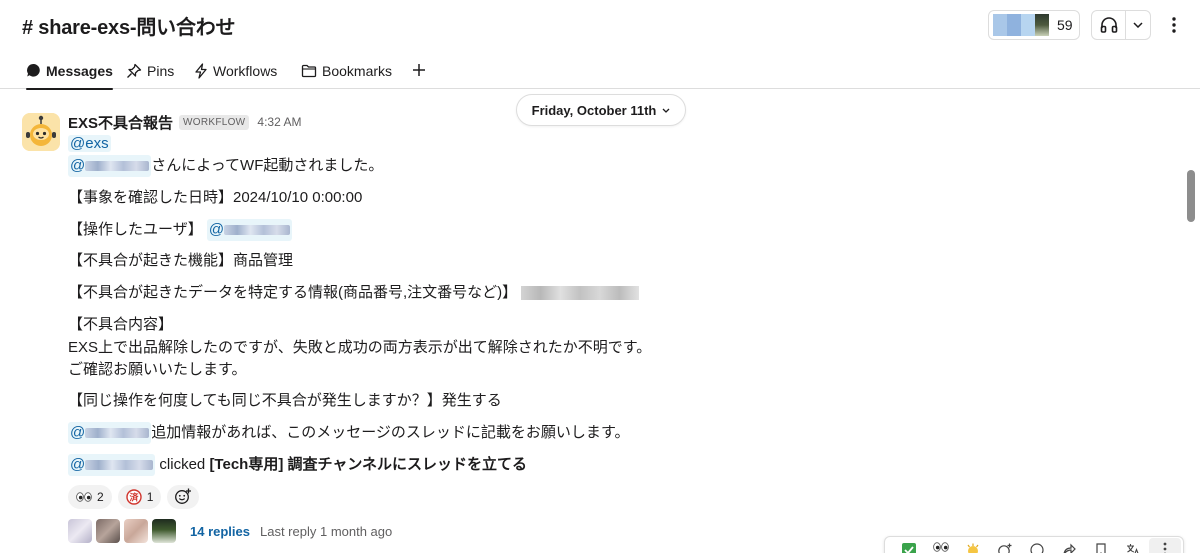 The height and width of the screenshot is (553, 1200). I want to click on group-mention-line: @exs, so click(89, 144).